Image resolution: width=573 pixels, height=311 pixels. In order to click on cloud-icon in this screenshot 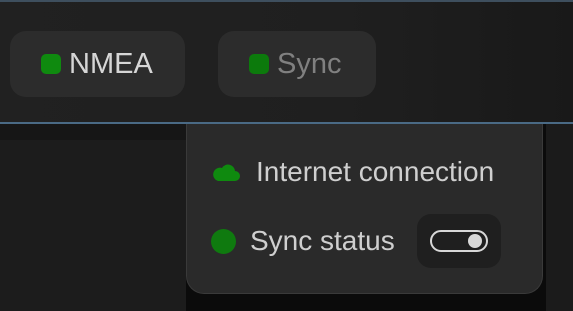, I will do `click(226, 172)`.